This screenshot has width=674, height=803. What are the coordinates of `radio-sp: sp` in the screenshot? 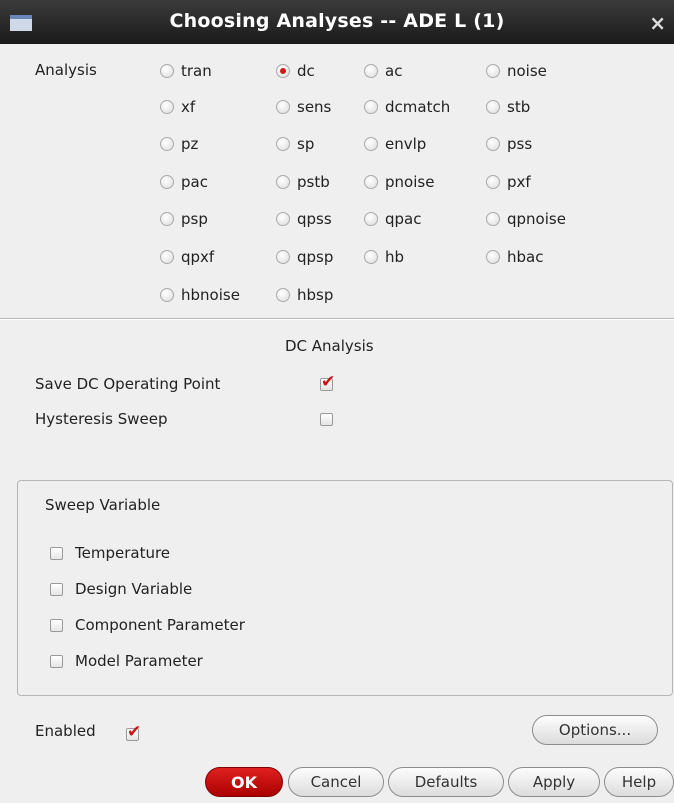 It's located at (295, 144).